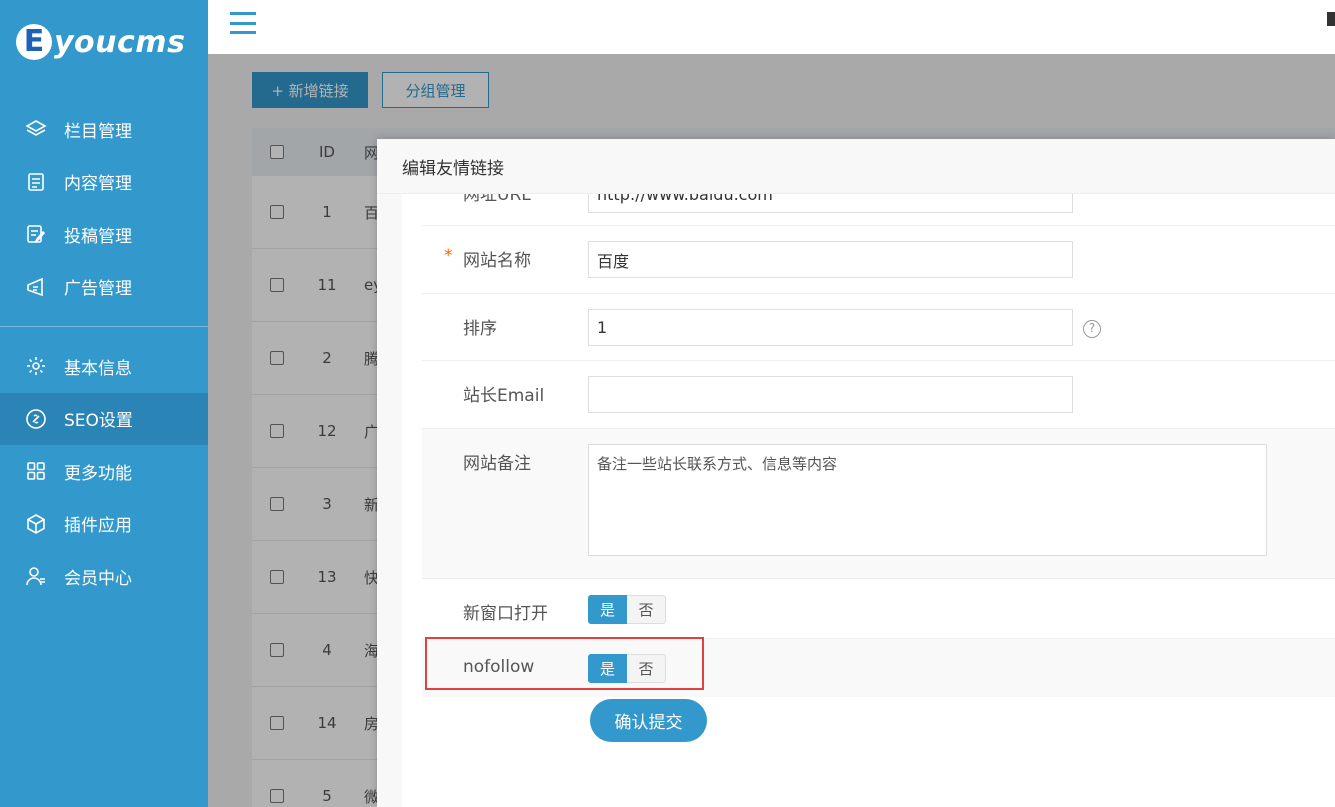 The width and height of the screenshot is (1335, 807). I want to click on sort-input: 1, so click(830, 327).